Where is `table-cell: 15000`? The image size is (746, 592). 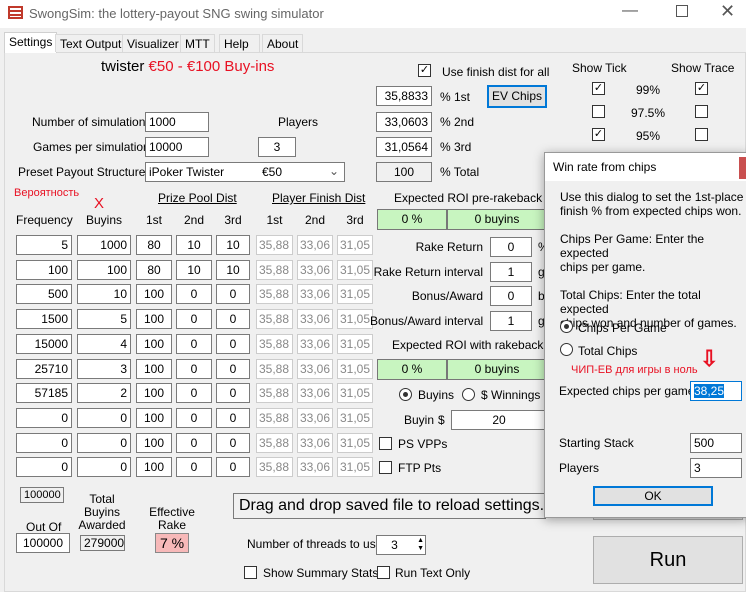
table-cell: 15000 is located at coordinates (44, 343).